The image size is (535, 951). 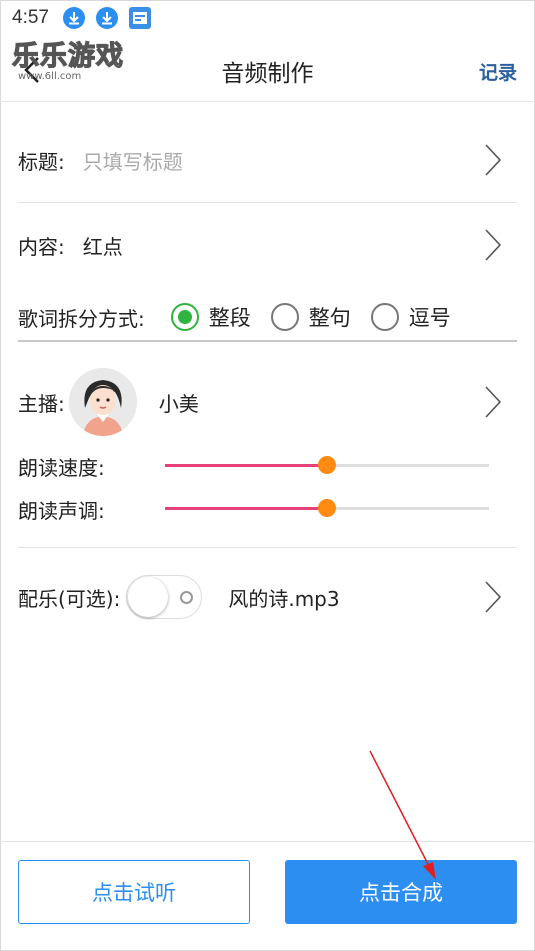 I want to click on avatar, so click(x=102, y=402).